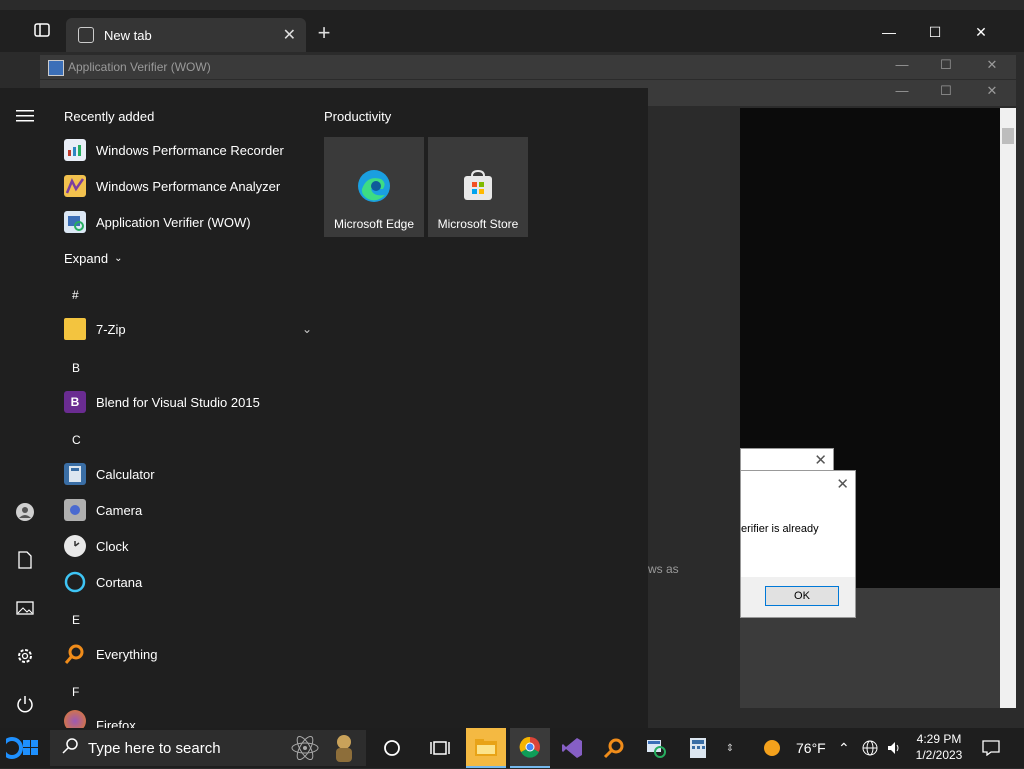 This screenshot has width=1024, height=769. Describe the element at coordinates (86, 35) in the screenshot. I see `new-tab-page-icon` at that location.